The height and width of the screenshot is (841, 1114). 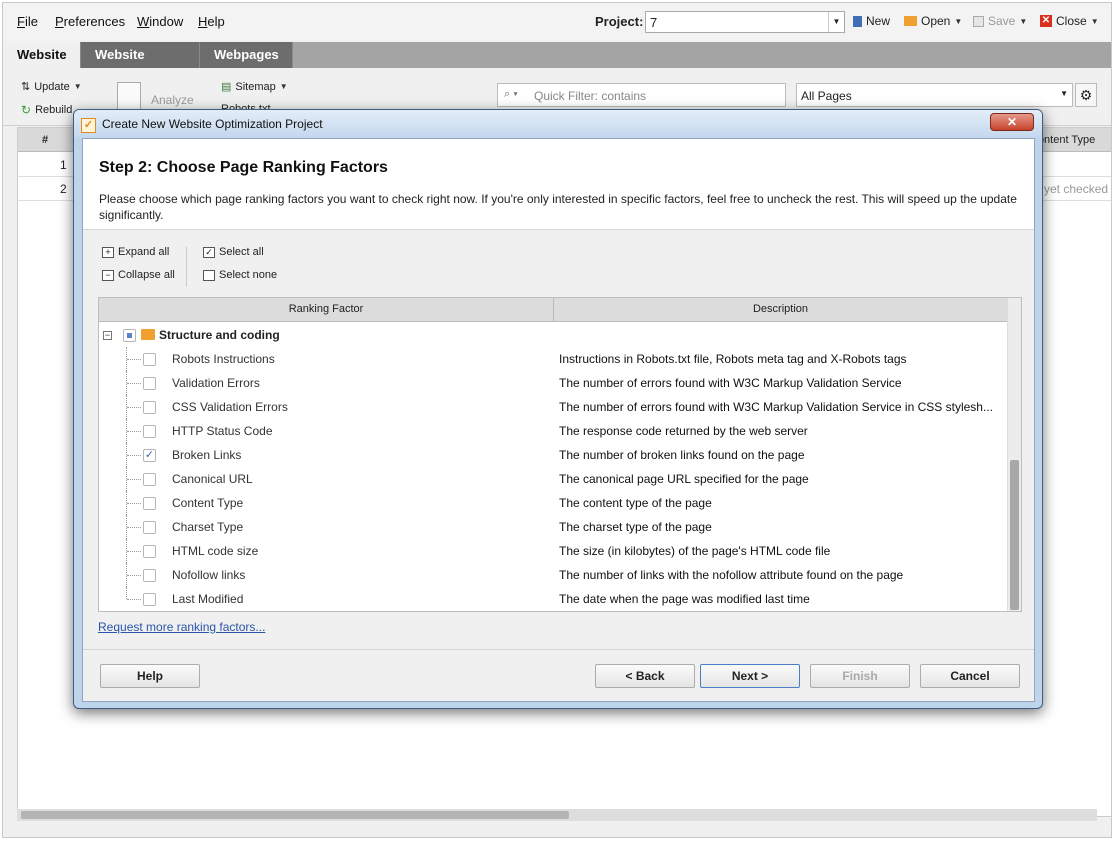 What do you see at coordinates (246, 55) in the screenshot?
I see `tab-webpages: Webpages` at bounding box center [246, 55].